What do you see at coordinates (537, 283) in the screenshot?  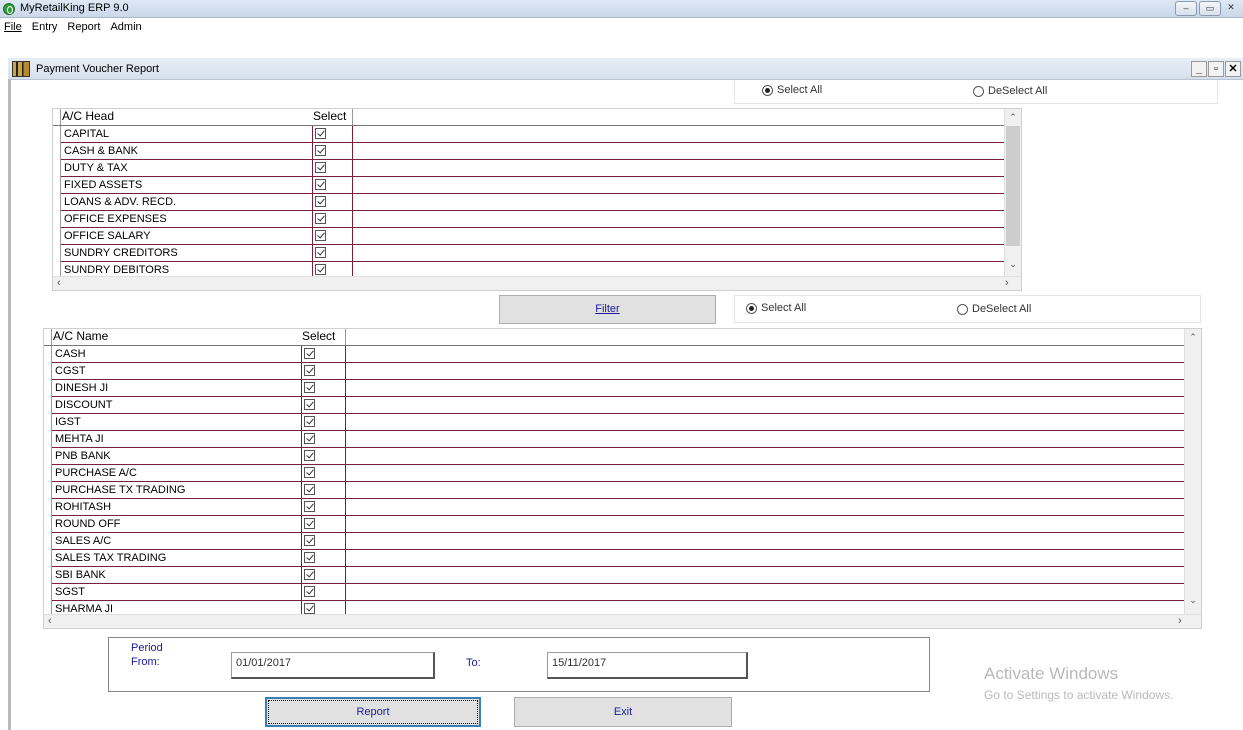 I see `head-horizontal-scrollbar: ‹ ›` at bounding box center [537, 283].